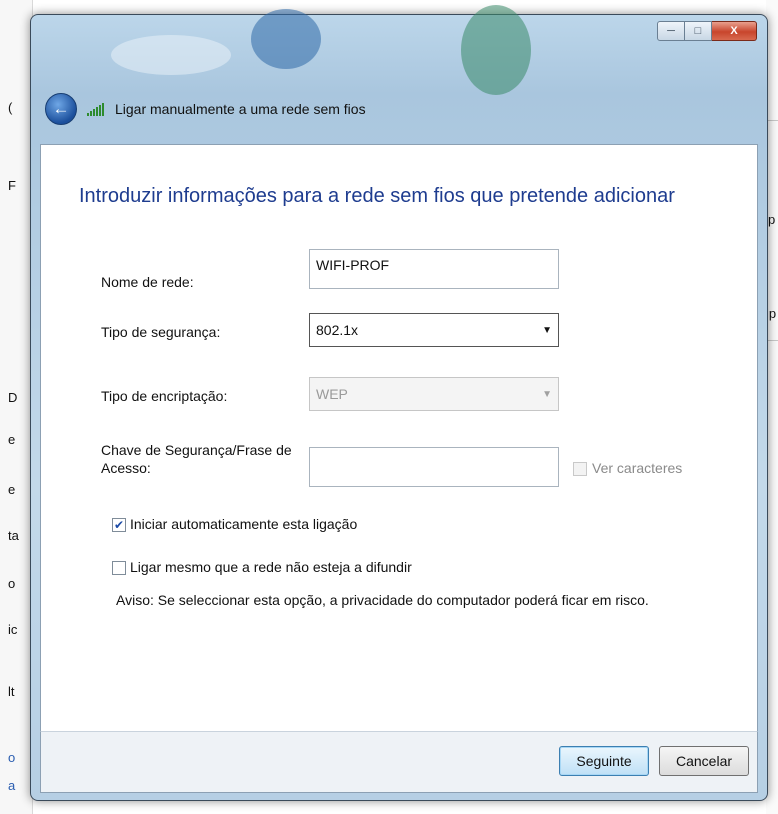  Describe the element at coordinates (13, 397) in the screenshot. I see `background-text: D` at that location.